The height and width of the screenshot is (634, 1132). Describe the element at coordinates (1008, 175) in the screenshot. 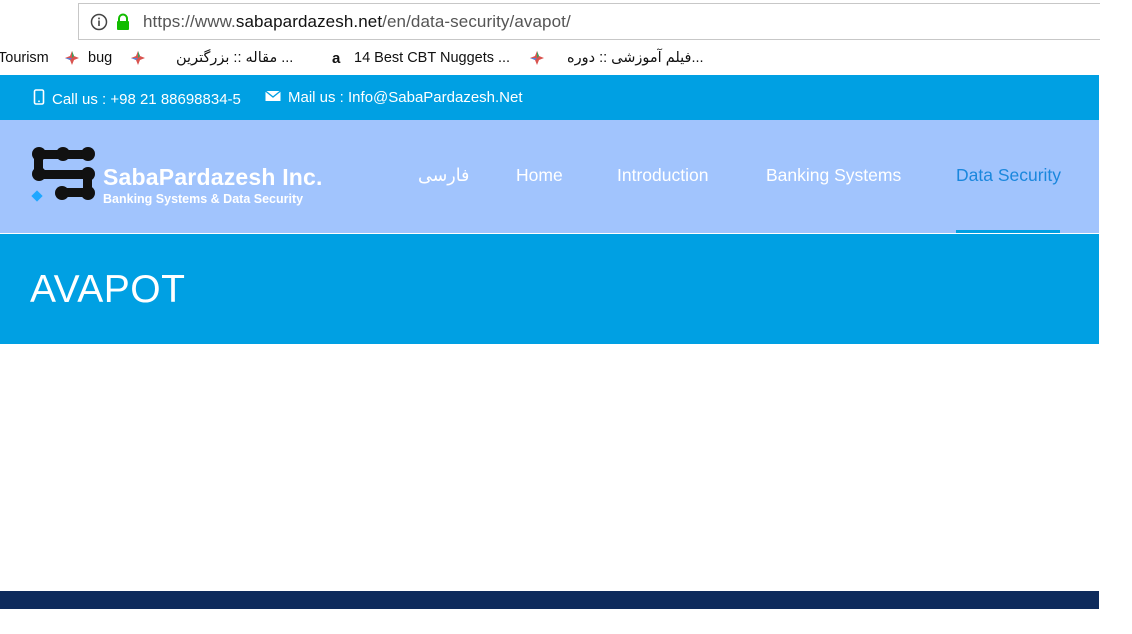

I see `nav-item-data-security: Data Security` at that location.